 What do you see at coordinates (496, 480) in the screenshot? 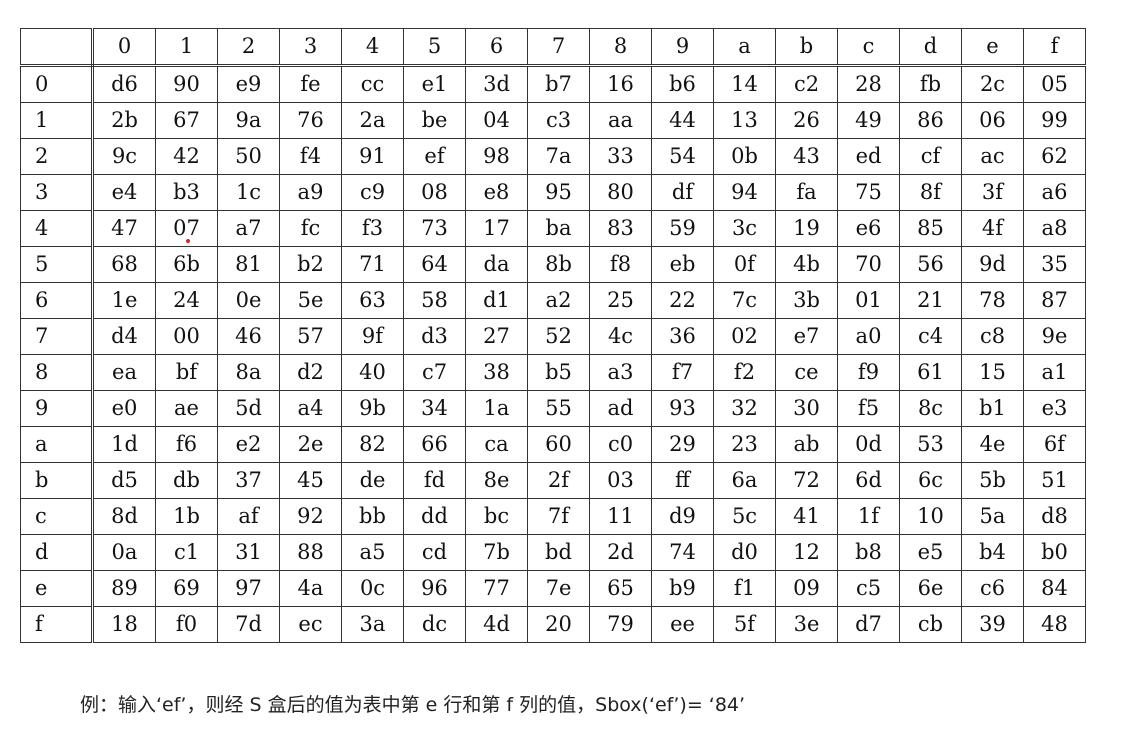
I see `sbox-cell: 8e` at bounding box center [496, 480].